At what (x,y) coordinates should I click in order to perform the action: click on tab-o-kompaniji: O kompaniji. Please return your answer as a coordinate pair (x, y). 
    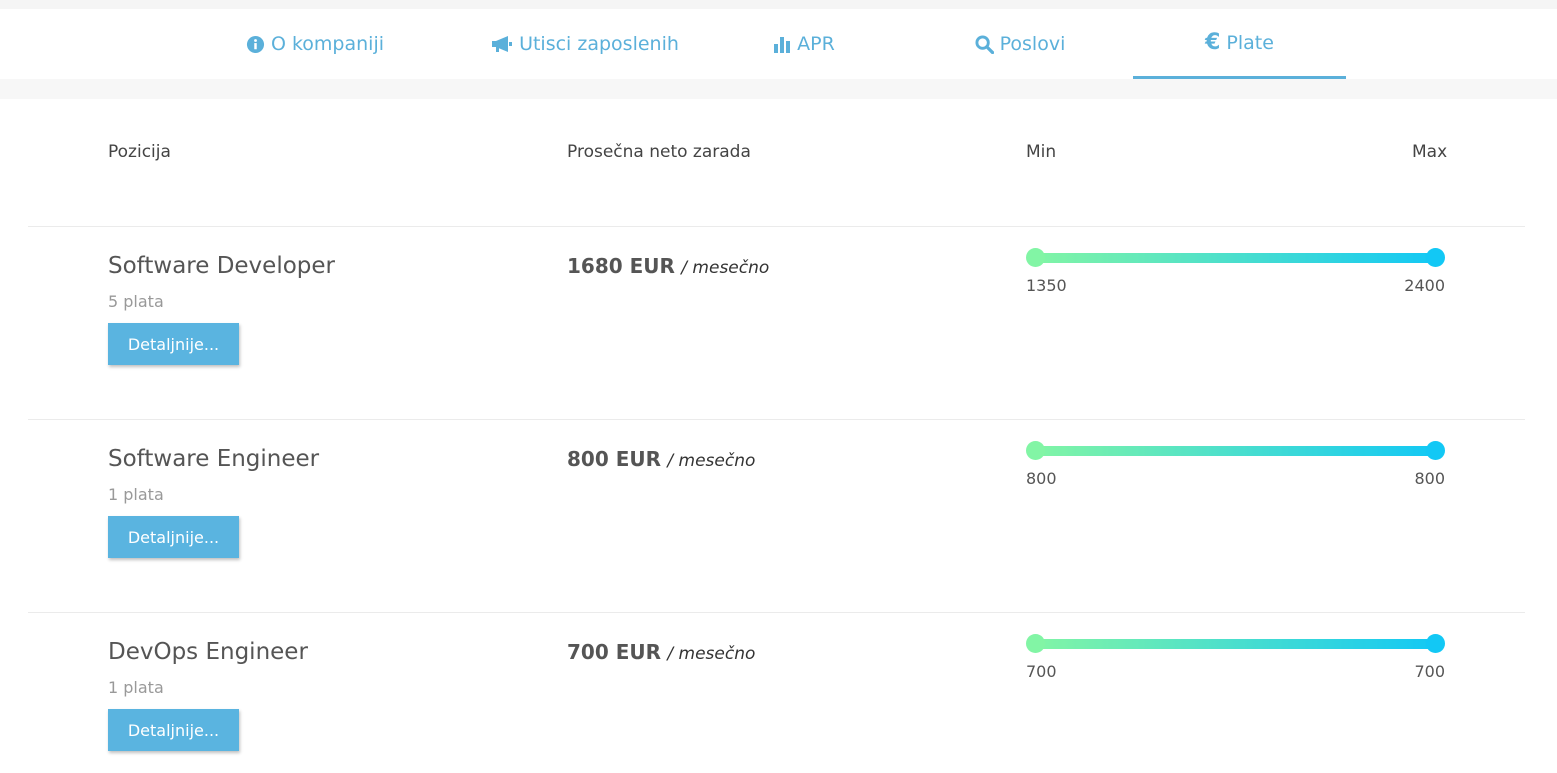
    Looking at the image, I should click on (315, 44).